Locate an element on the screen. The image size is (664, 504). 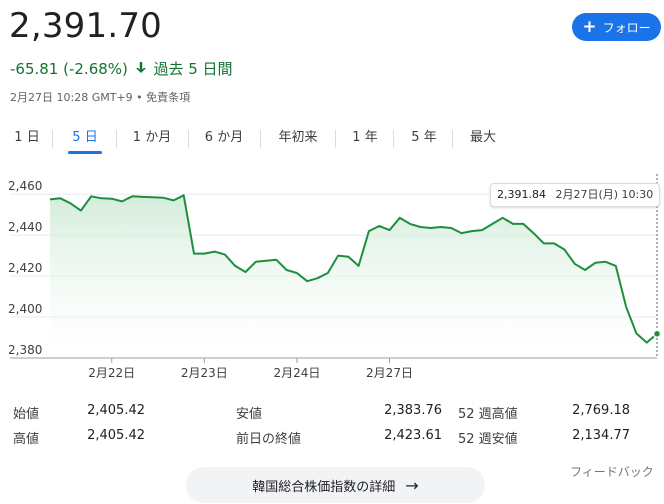
range-tabs: 1 日 5 日 1 か月 6 か月 年初来 1 年 5 年 最大 is located at coordinates (260, 141).